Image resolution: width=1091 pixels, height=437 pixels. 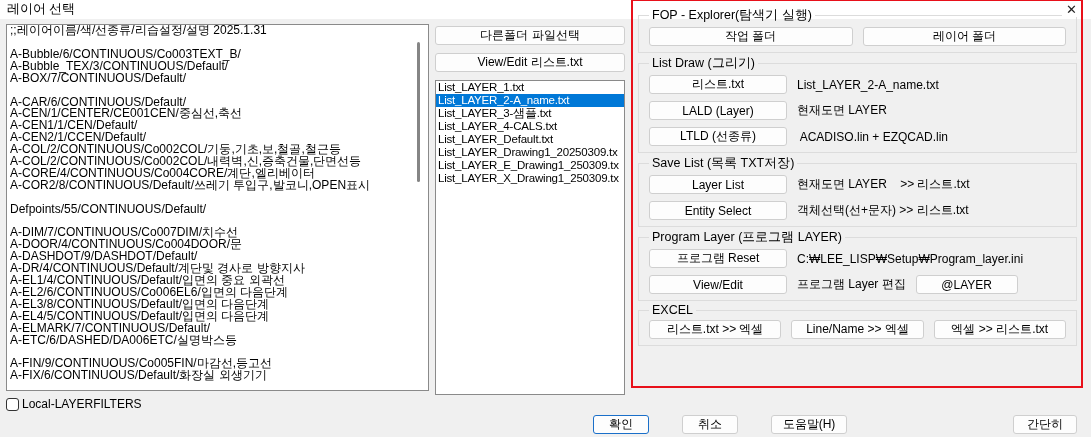 I want to click on row-description: 현재도면 LAYER, so click(x=842, y=111).